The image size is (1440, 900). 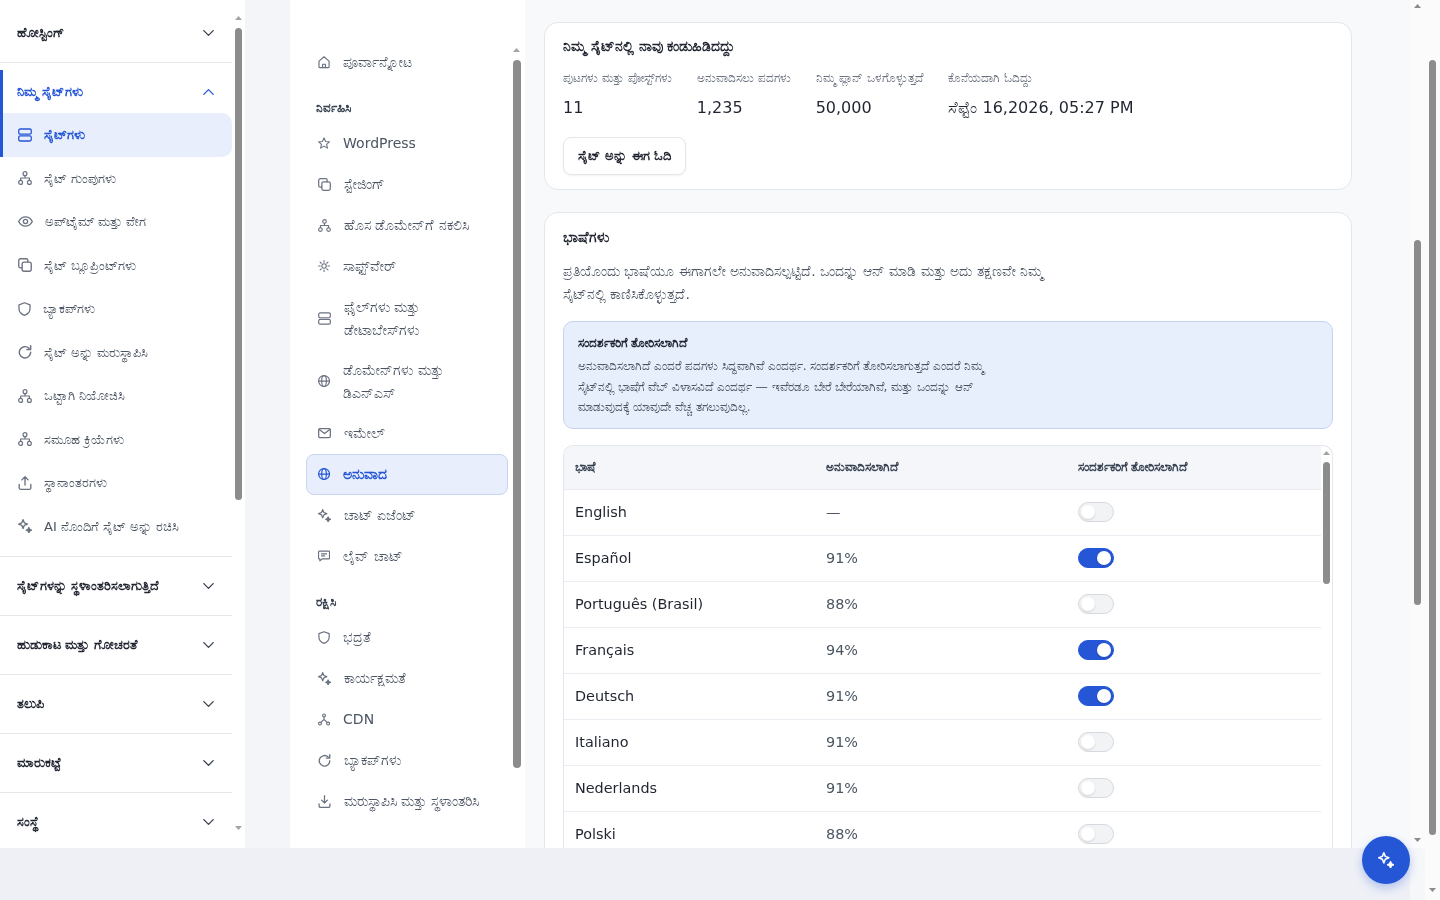 I want to click on menu-item: ಡೊಮೇನ್‌ಗಳು ಮತ್ತು ಡಿಎನ್‌ಎಸ್, so click(x=407, y=381).